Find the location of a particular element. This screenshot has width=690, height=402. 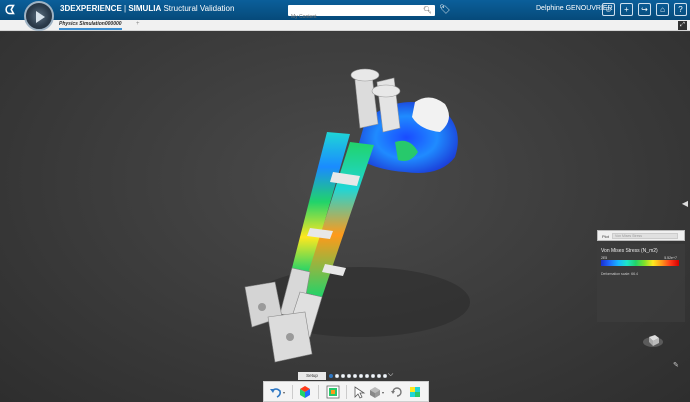

plot-select: Von Mises Stress is located at coordinates (645, 236).